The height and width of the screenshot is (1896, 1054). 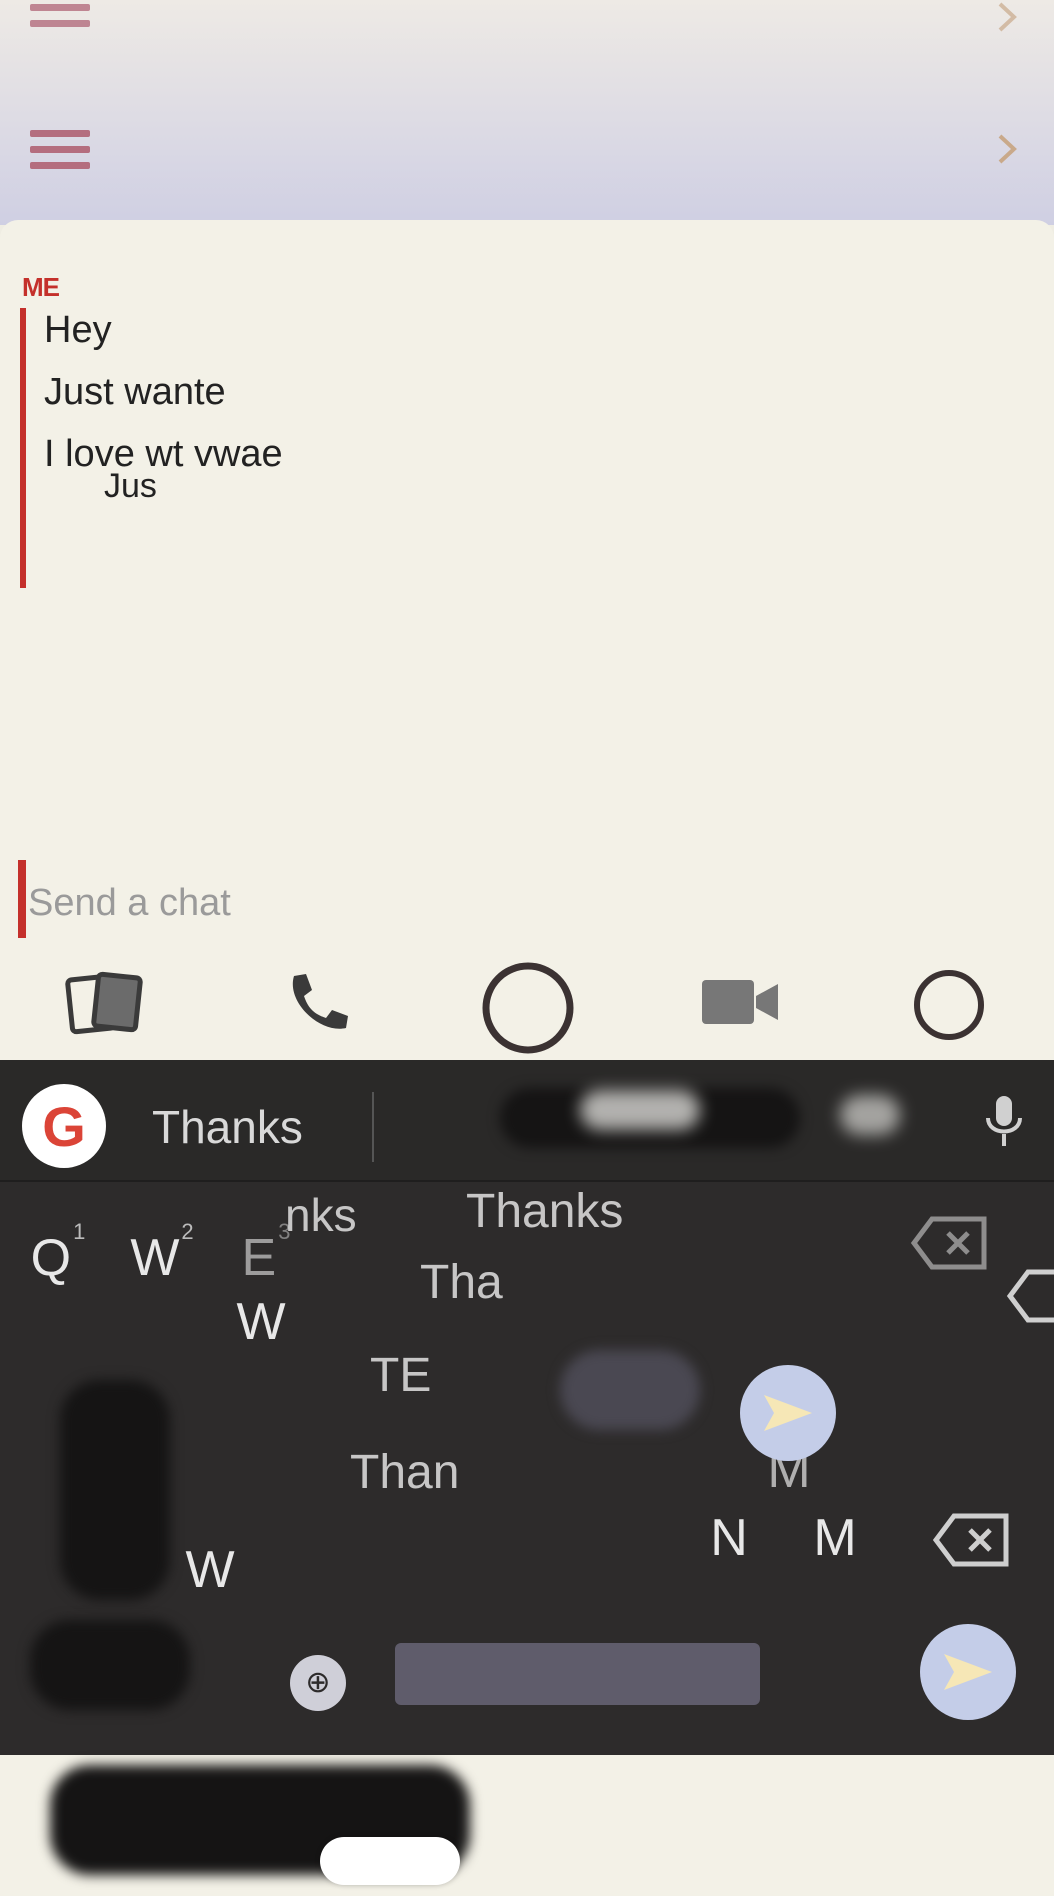 What do you see at coordinates (163, 419) in the screenshot?
I see `message-list: Hey Just wante I love wt vwae Jus` at bounding box center [163, 419].